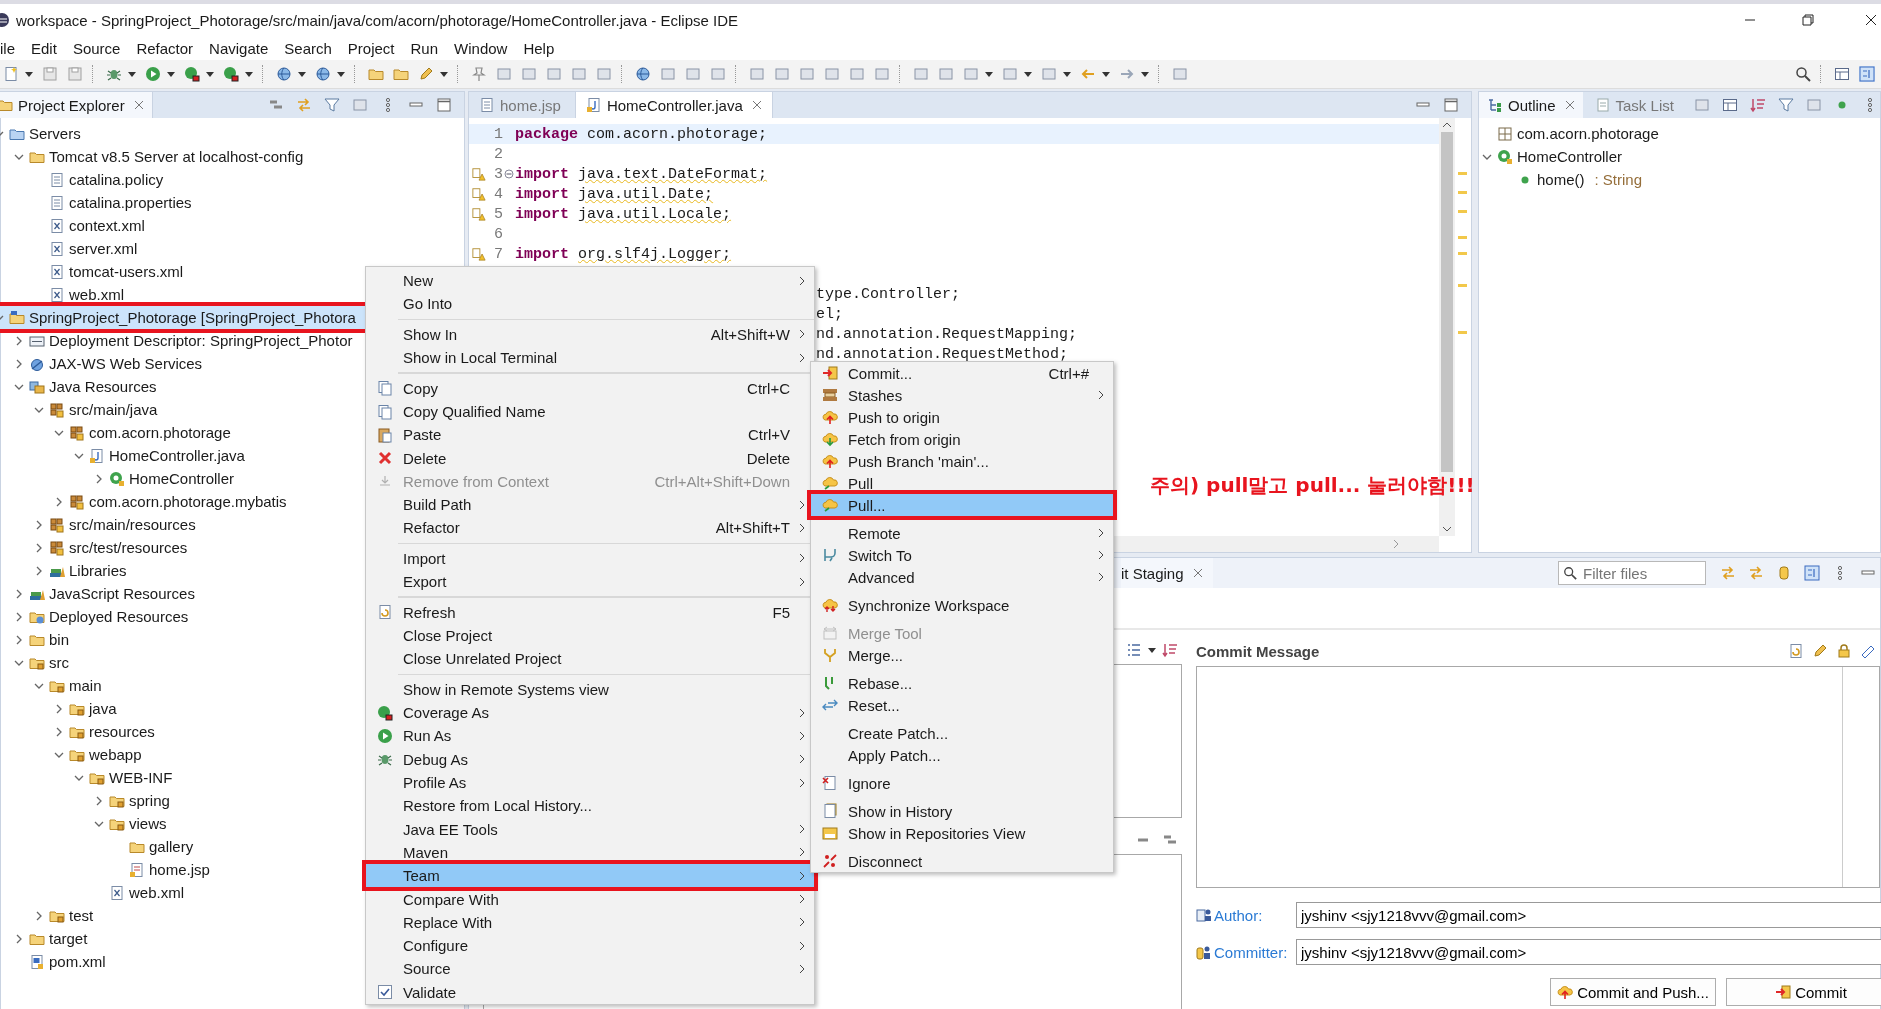 This screenshot has width=1881, height=1009. What do you see at coordinates (590, 334) in the screenshot?
I see `menu-item: Show In Alt+Shift+W` at bounding box center [590, 334].